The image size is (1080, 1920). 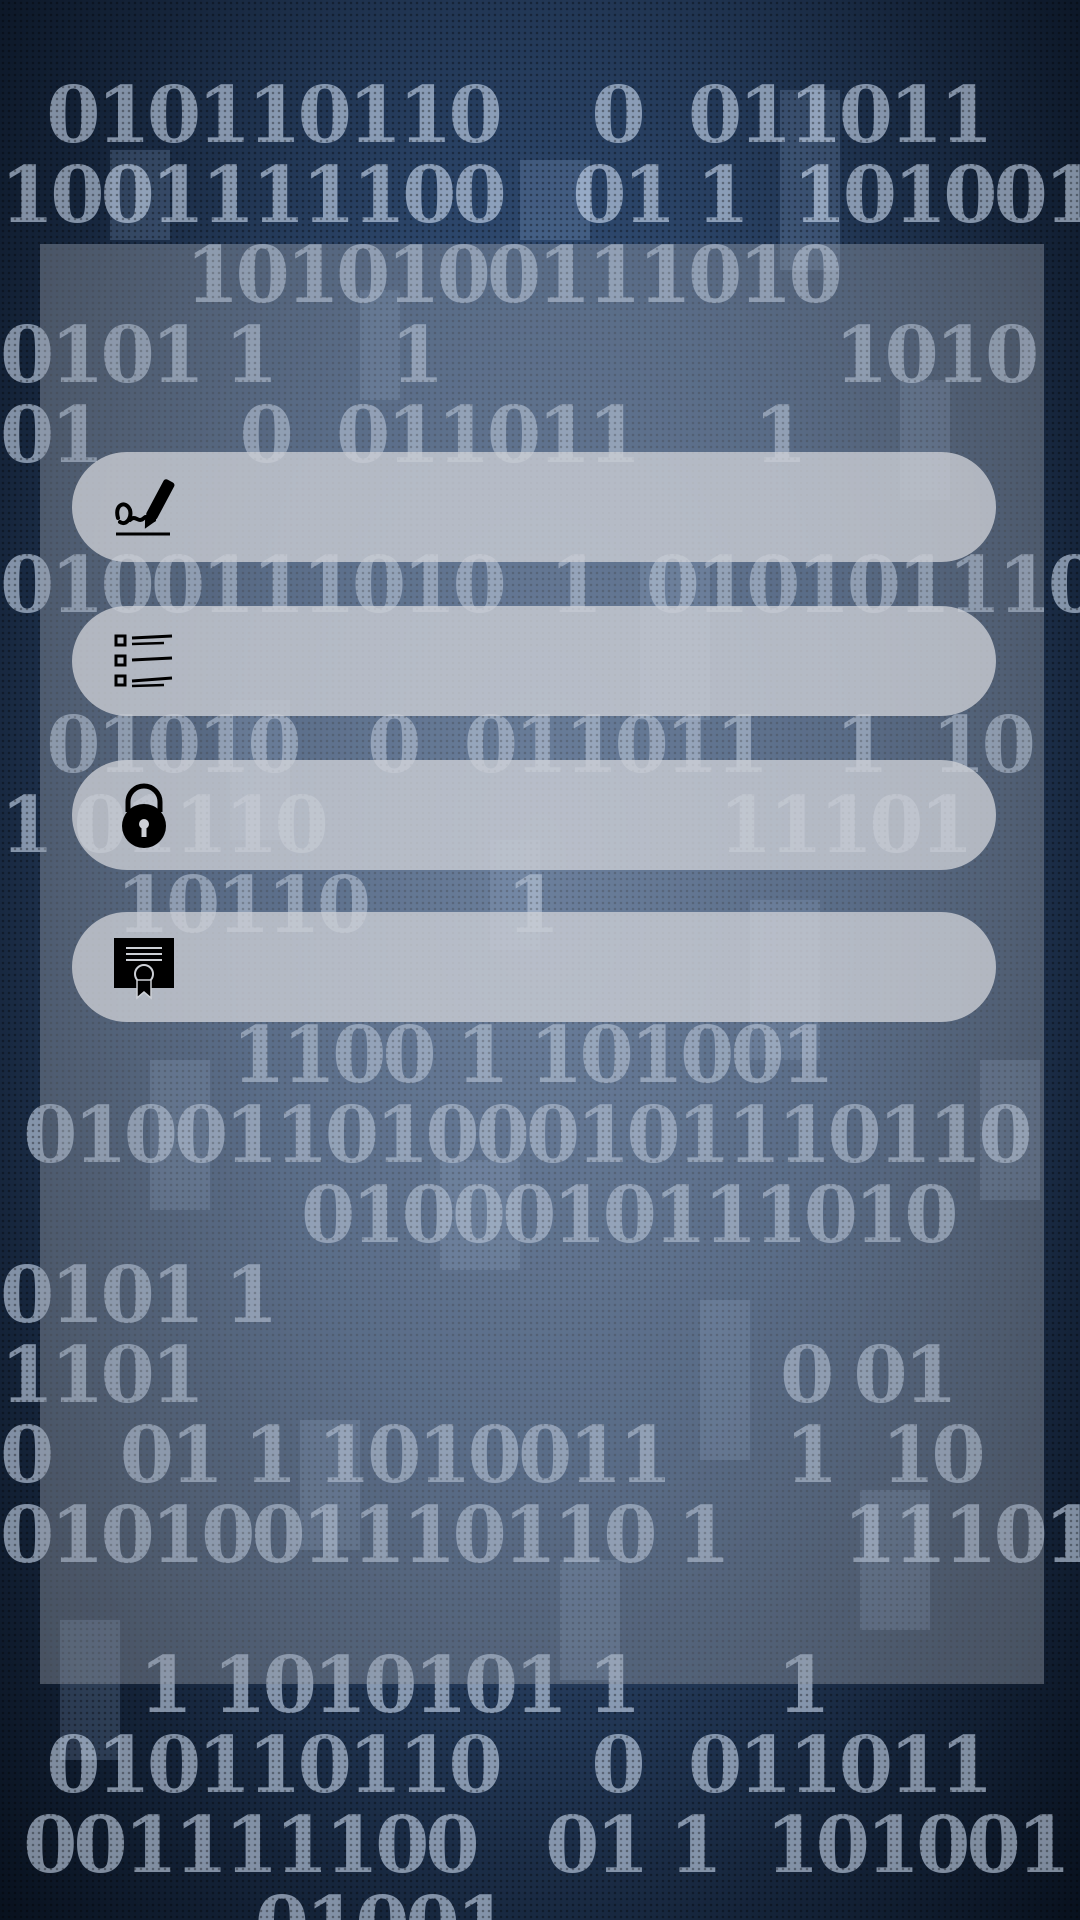 What do you see at coordinates (144, 815) in the screenshot?
I see `padlock-icon` at bounding box center [144, 815].